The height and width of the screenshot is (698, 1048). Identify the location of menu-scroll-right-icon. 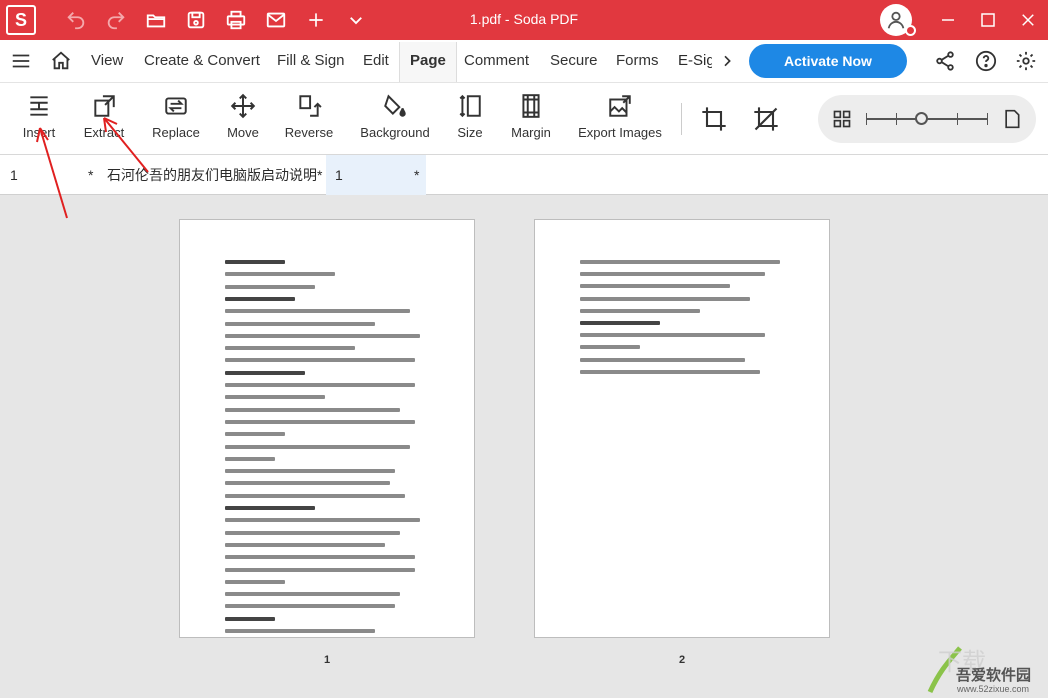
(727, 63).